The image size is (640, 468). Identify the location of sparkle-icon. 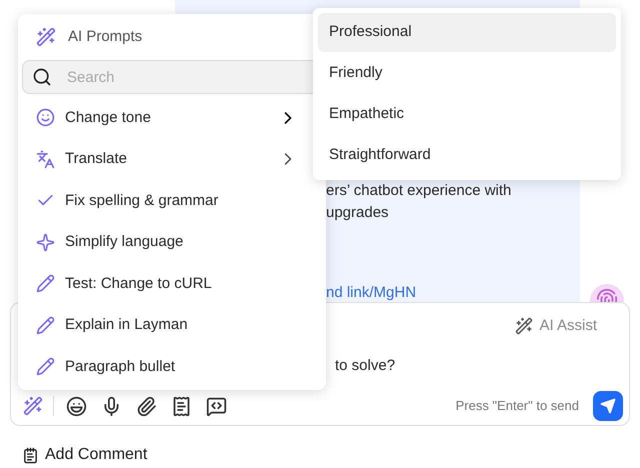
(45, 242).